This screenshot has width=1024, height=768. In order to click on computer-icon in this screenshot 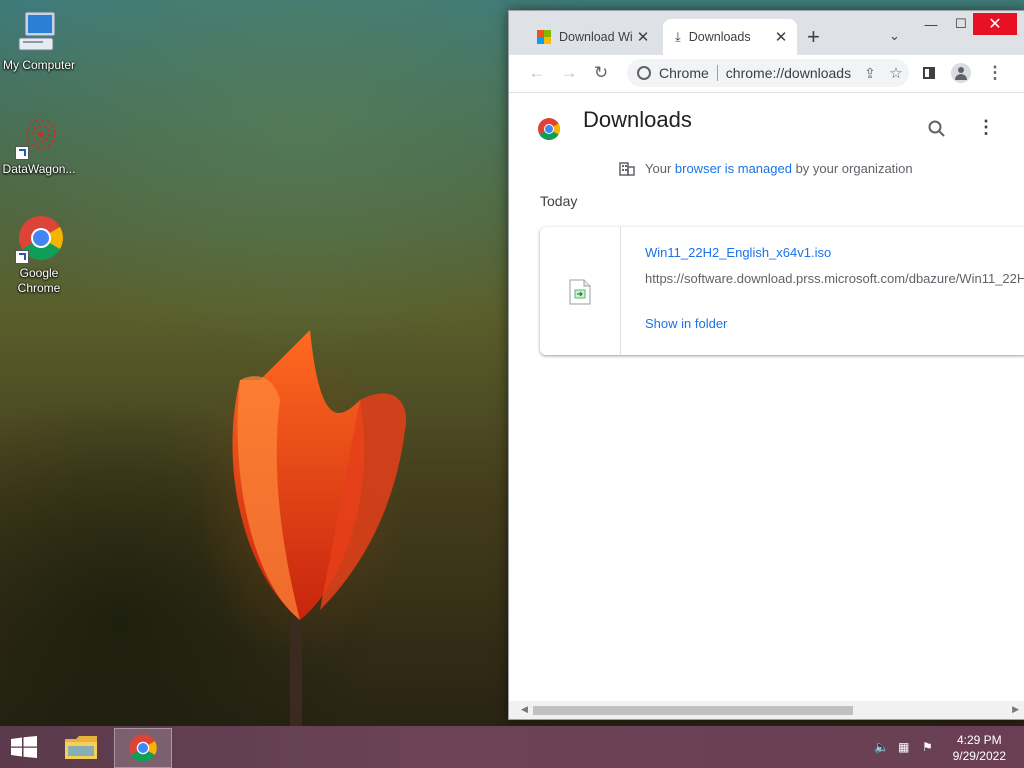, I will do `click(39, 32)`.